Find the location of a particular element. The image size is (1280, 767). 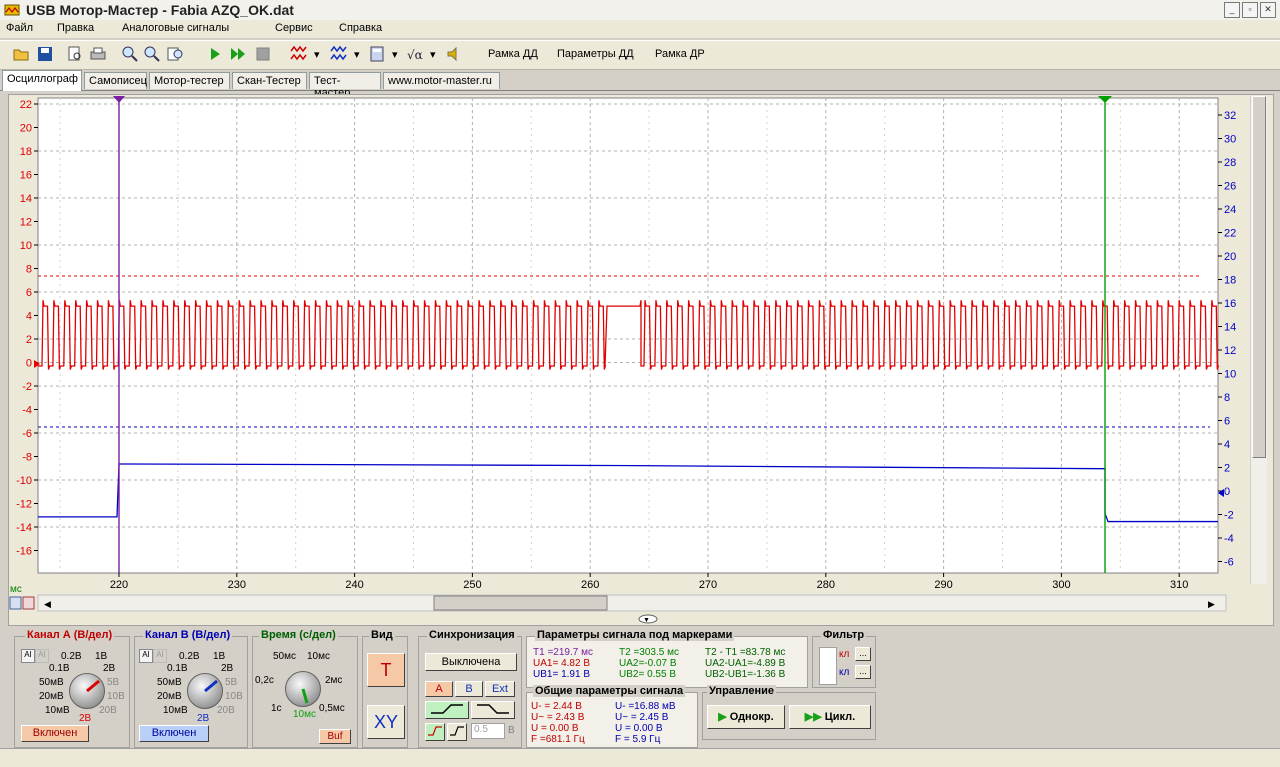

tab-website: www.motor-master.ru is located at coordinates (441, 80).